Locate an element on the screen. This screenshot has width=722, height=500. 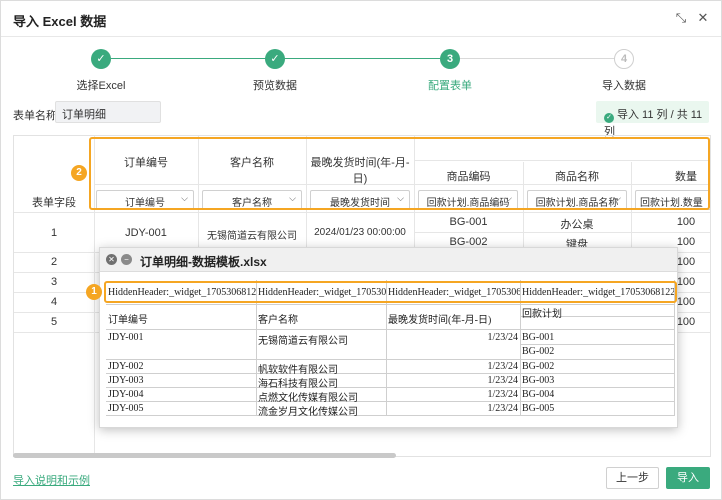
excel-cell-customer: 无锡简道云有限公司 is located at coordinates (303, 341).